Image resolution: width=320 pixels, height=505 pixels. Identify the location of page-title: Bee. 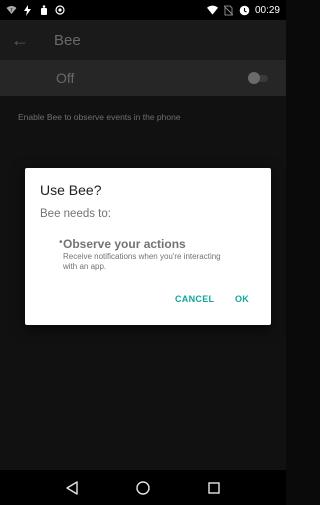
(67, 40).